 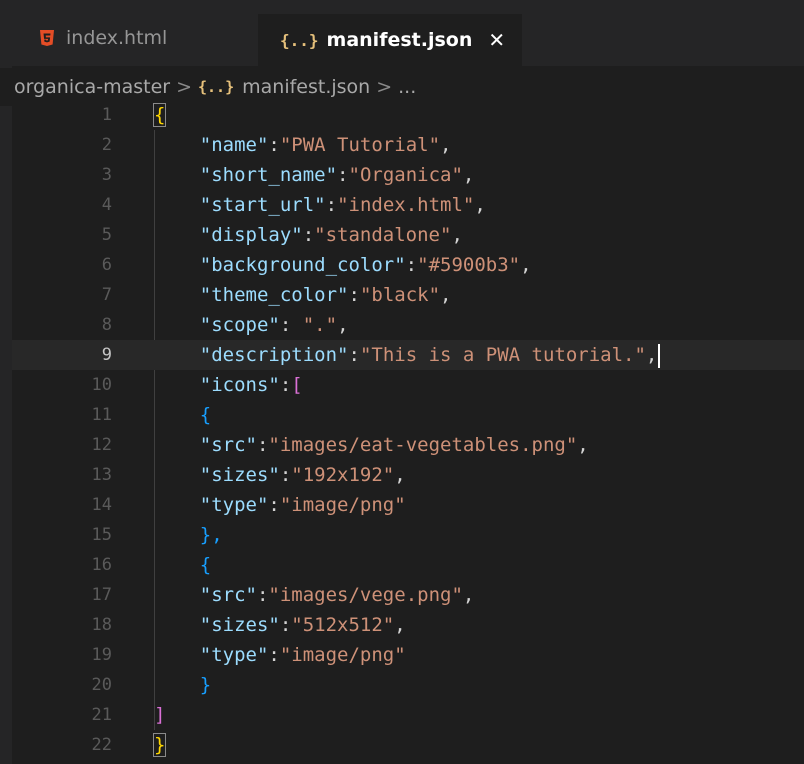 I want to click on json-key: "name", so click(x=234, y=145).